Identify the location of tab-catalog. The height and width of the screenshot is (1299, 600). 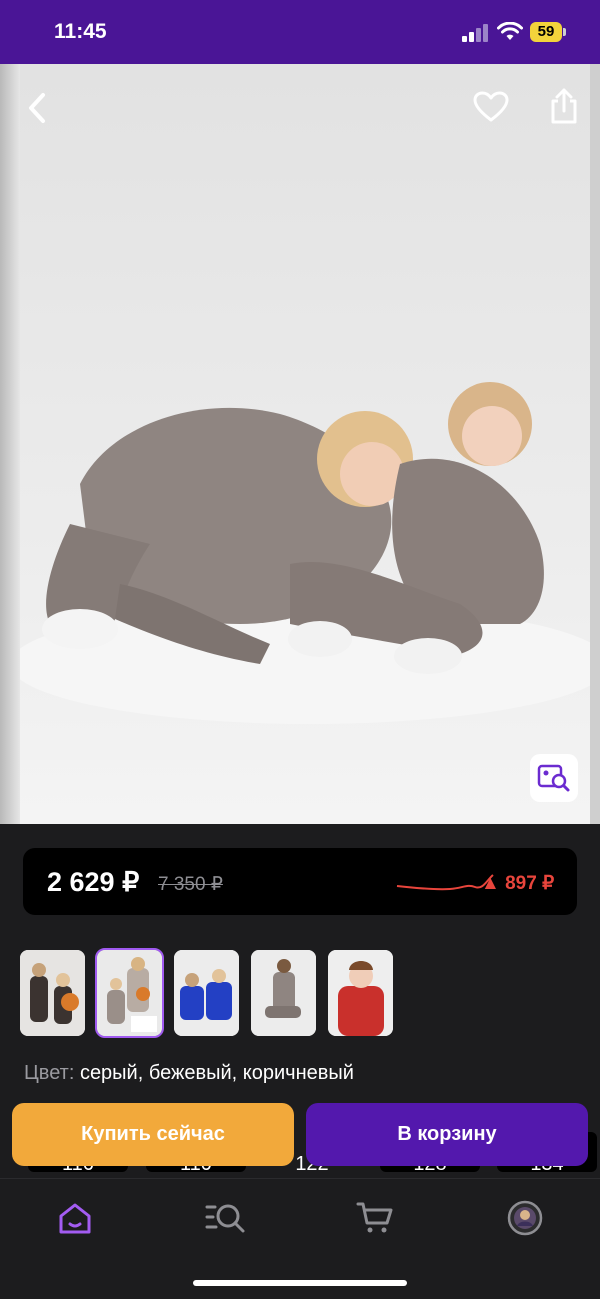
(225, 1218).